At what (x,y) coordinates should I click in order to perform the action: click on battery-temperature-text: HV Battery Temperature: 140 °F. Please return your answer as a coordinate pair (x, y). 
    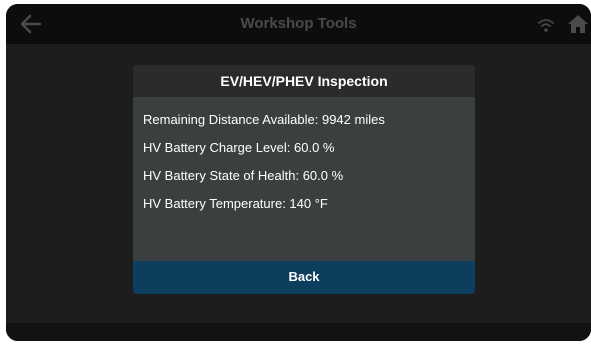
    Looking at the image, I should click on (235, 203).